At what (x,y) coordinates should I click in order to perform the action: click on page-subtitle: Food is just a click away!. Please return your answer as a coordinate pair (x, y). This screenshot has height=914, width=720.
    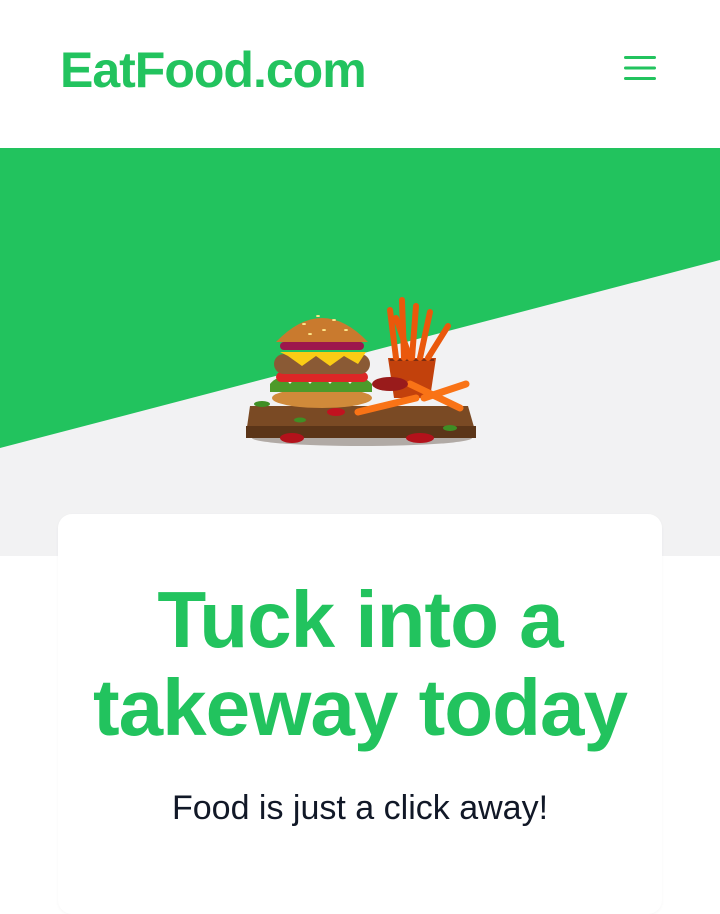
    Looking at the image, I should click on (360, 808).